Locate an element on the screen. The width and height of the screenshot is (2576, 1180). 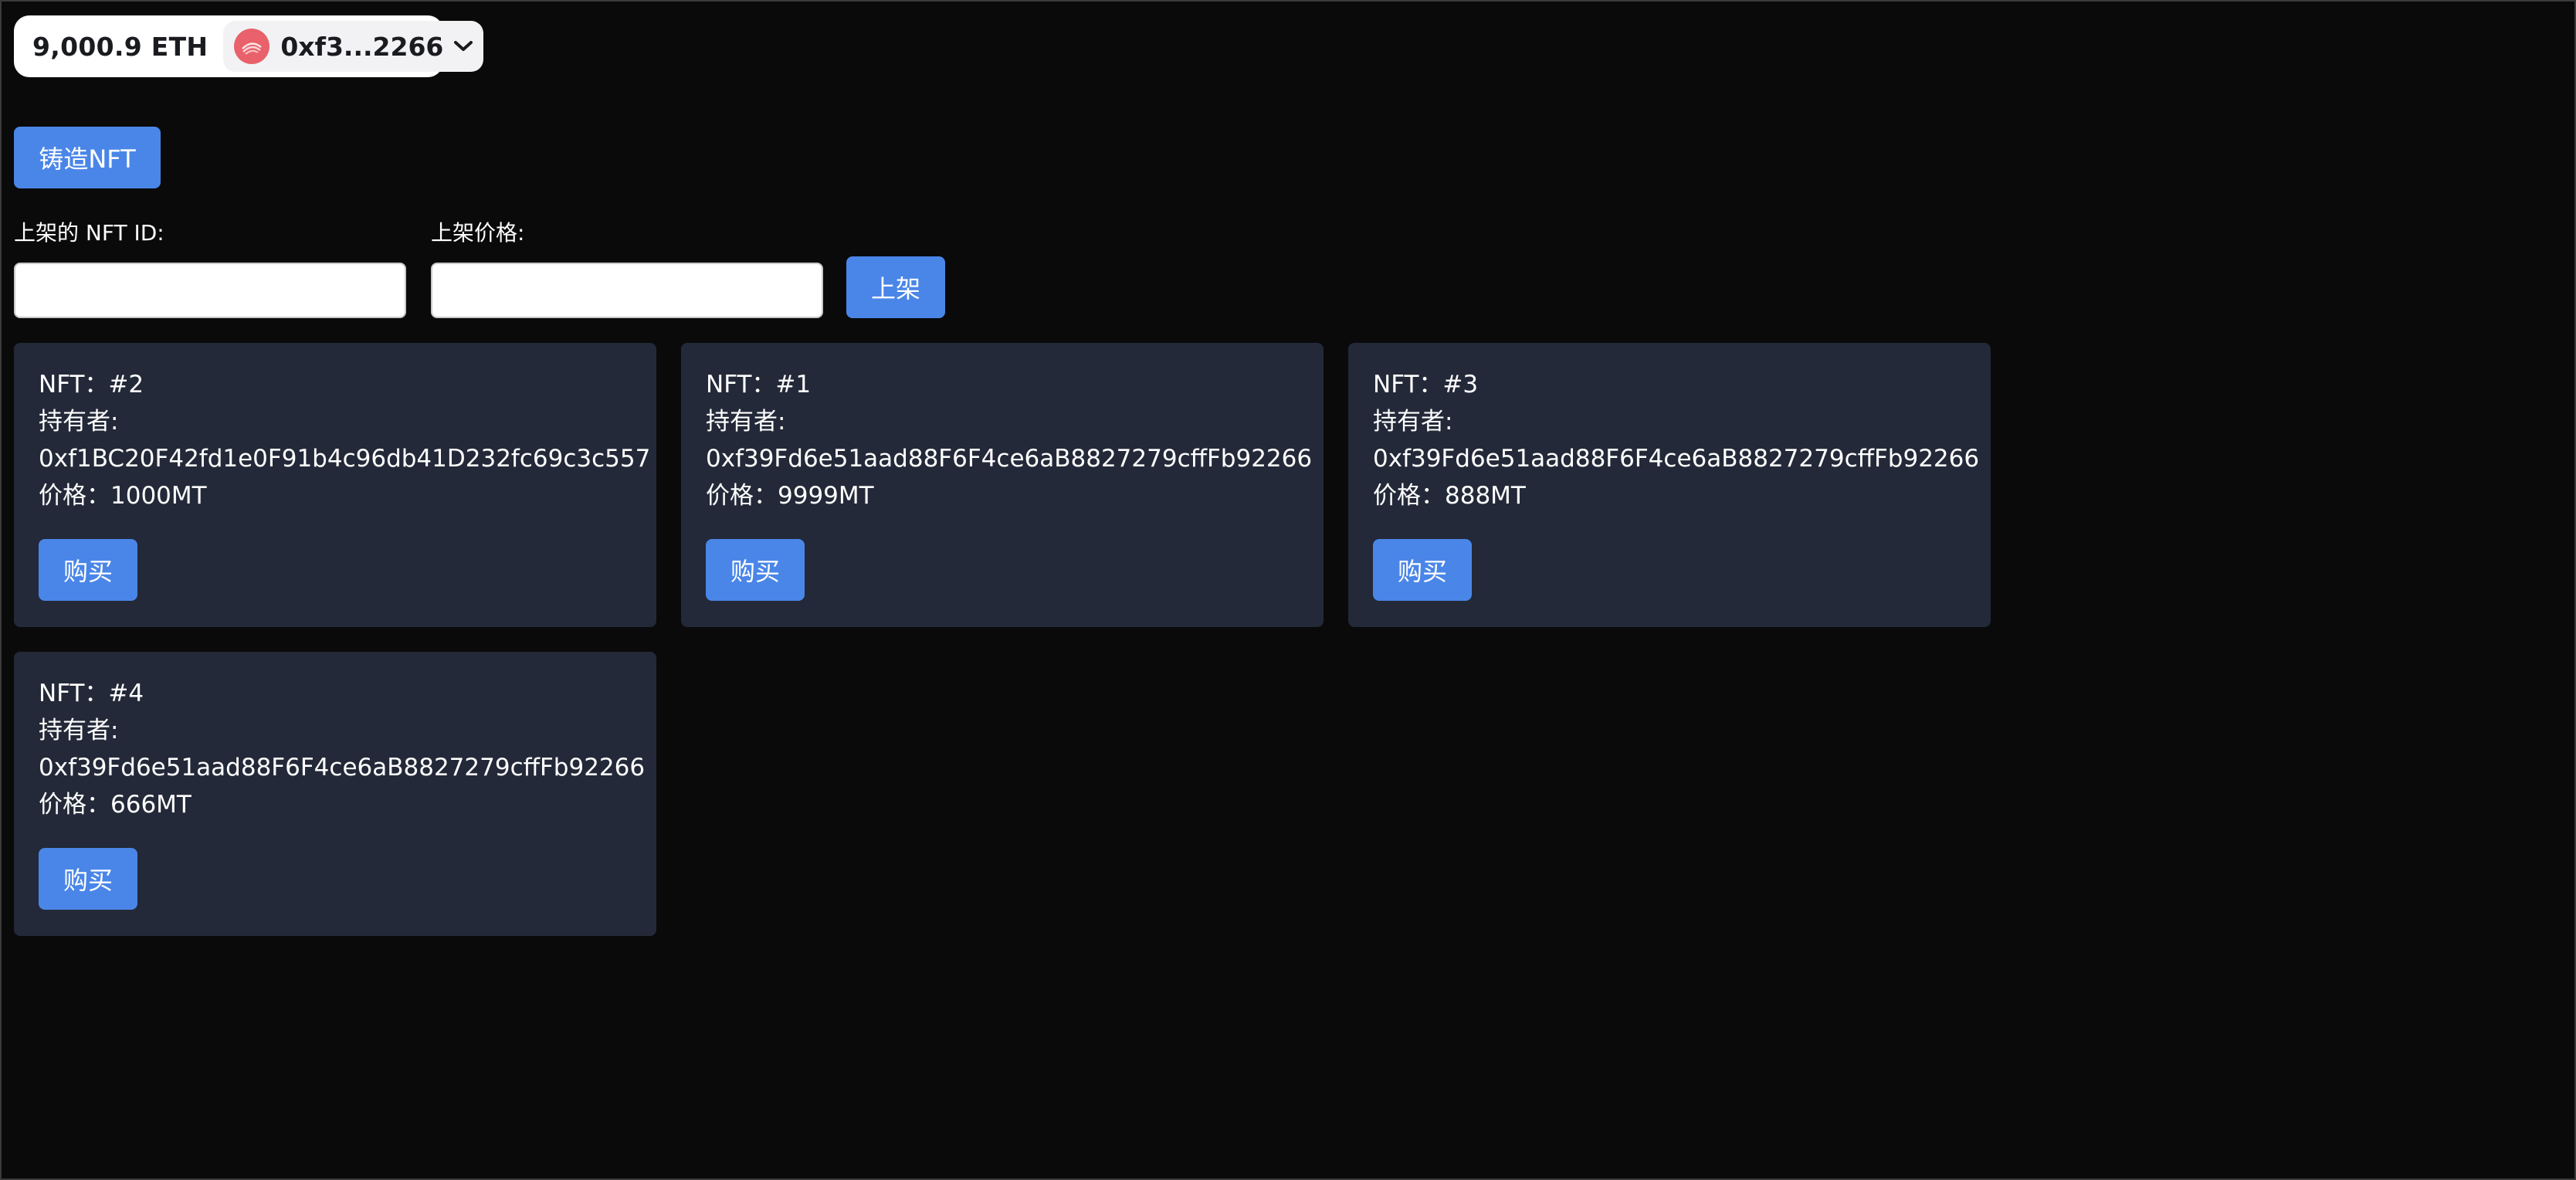
nft-id: NFT：#2 is located at coordinates (91, 384).